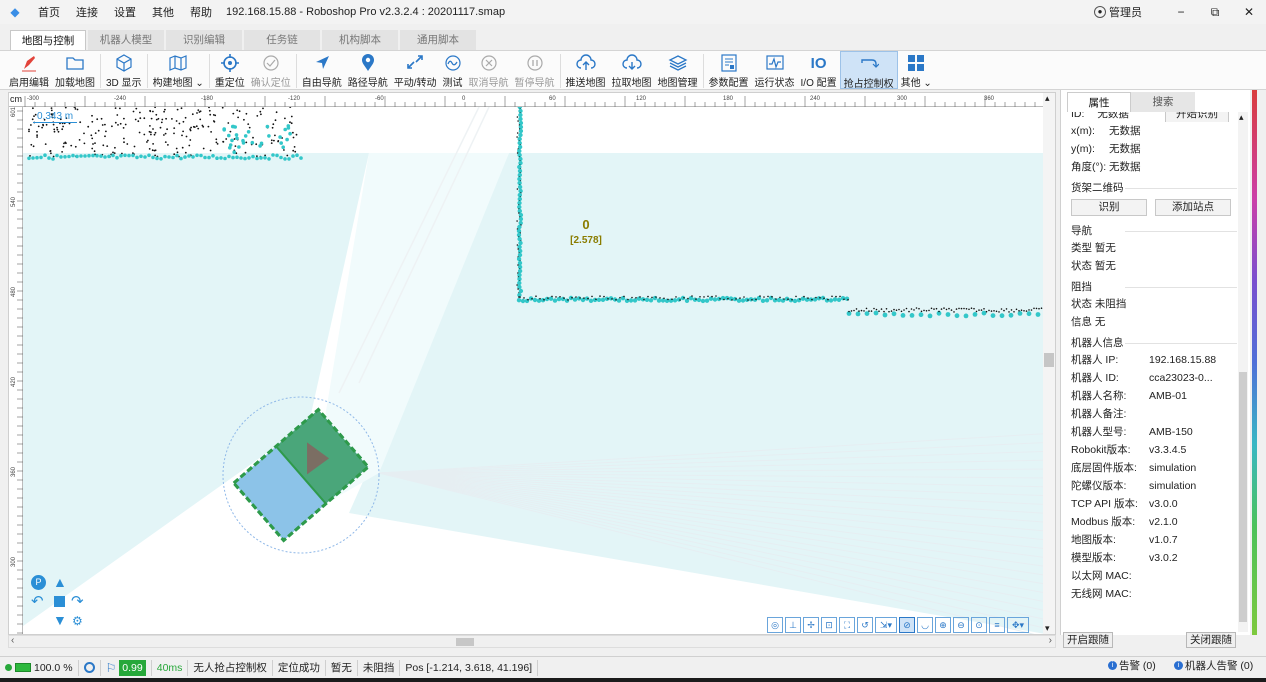  I want to click on ruler-icon: ⊥, so click(793, 625).